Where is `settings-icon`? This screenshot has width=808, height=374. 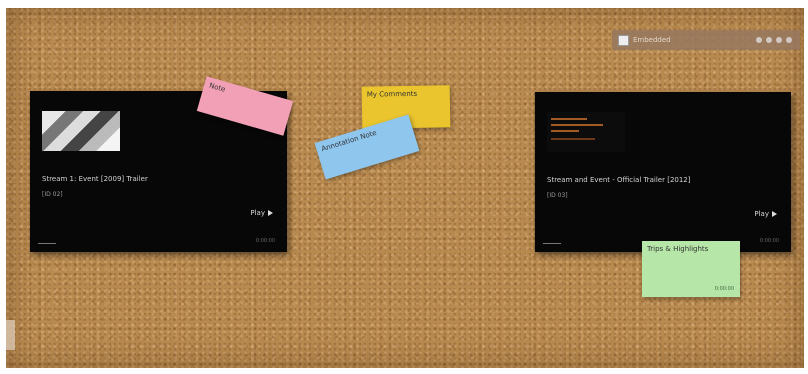
settings-icon is located at coordinates (779, 40).